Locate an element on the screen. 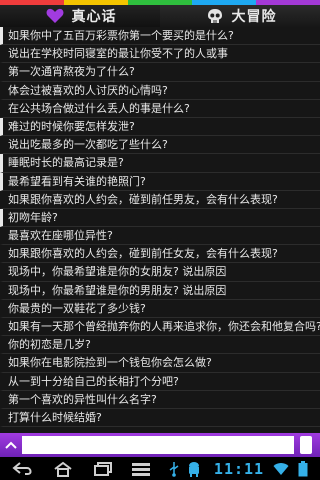 The height and width of the screenshot is (480, 320). battery-icon is located at coordinates (303, 468).